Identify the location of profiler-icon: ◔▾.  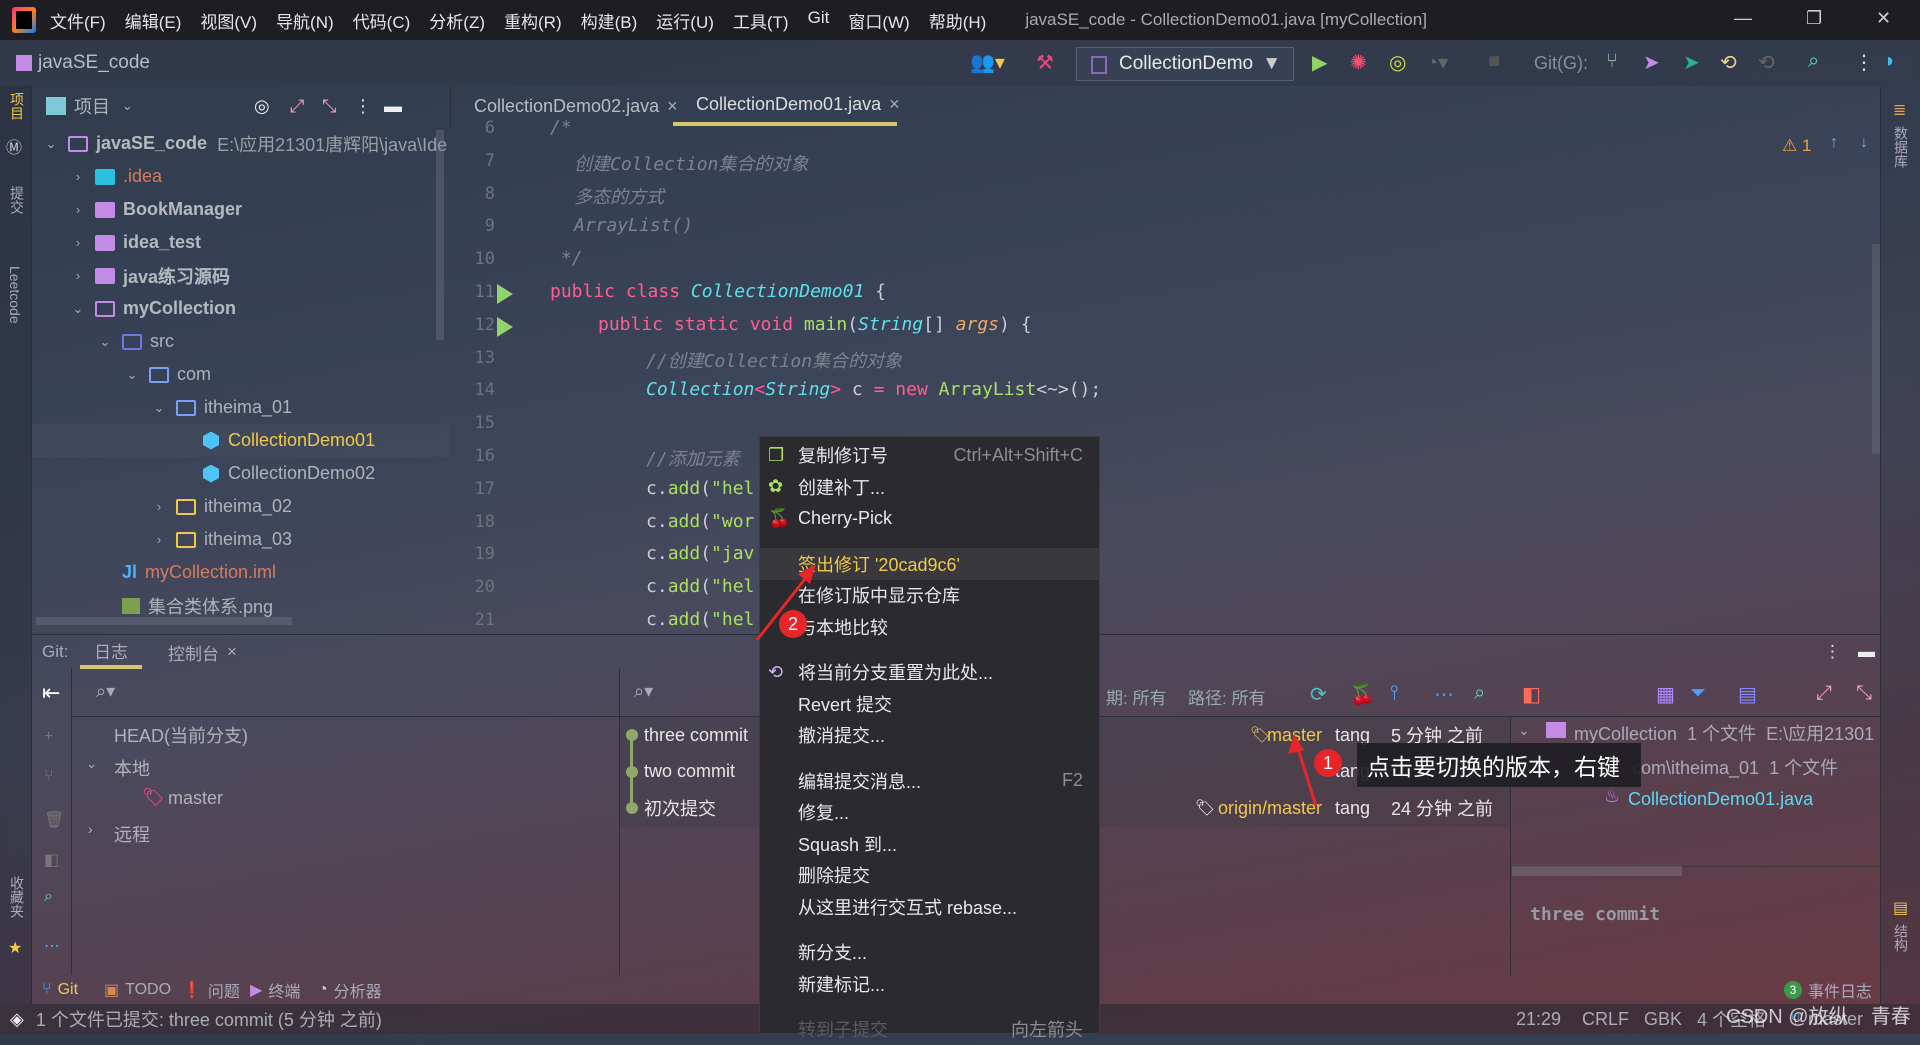
(1437, 62).